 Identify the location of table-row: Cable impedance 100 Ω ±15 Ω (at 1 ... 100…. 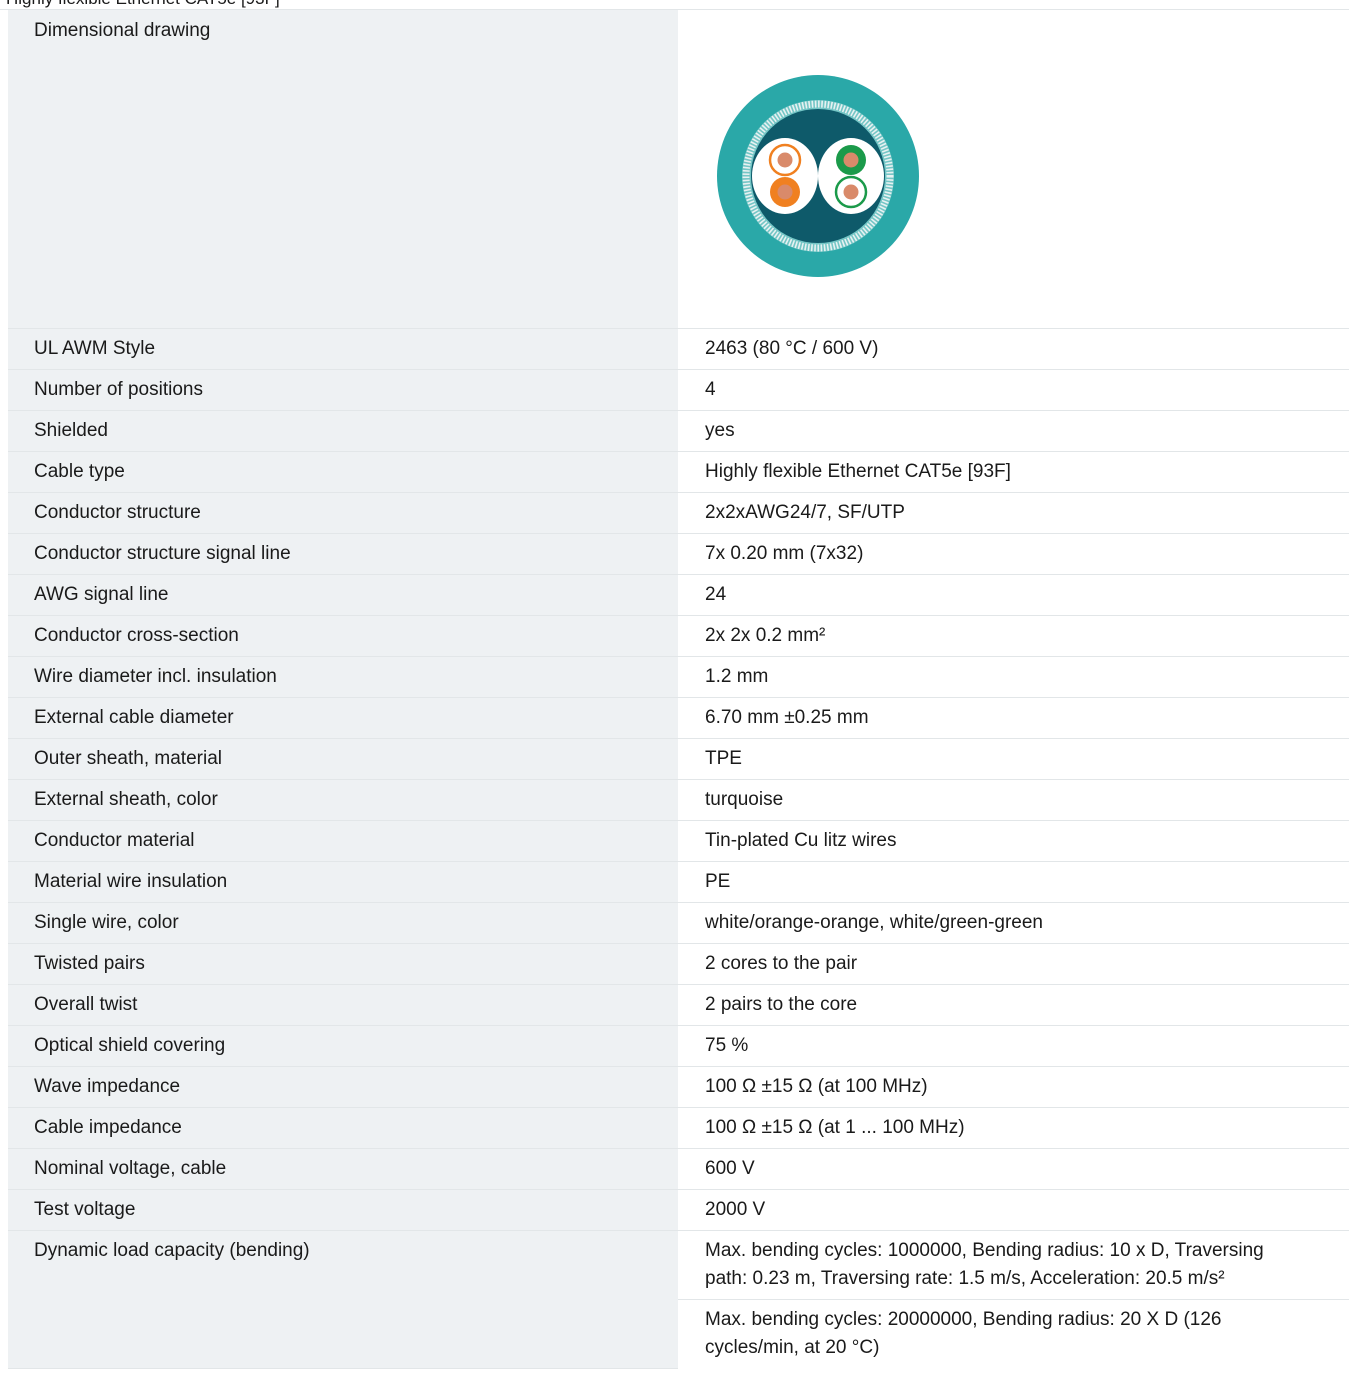
(678, 1128).